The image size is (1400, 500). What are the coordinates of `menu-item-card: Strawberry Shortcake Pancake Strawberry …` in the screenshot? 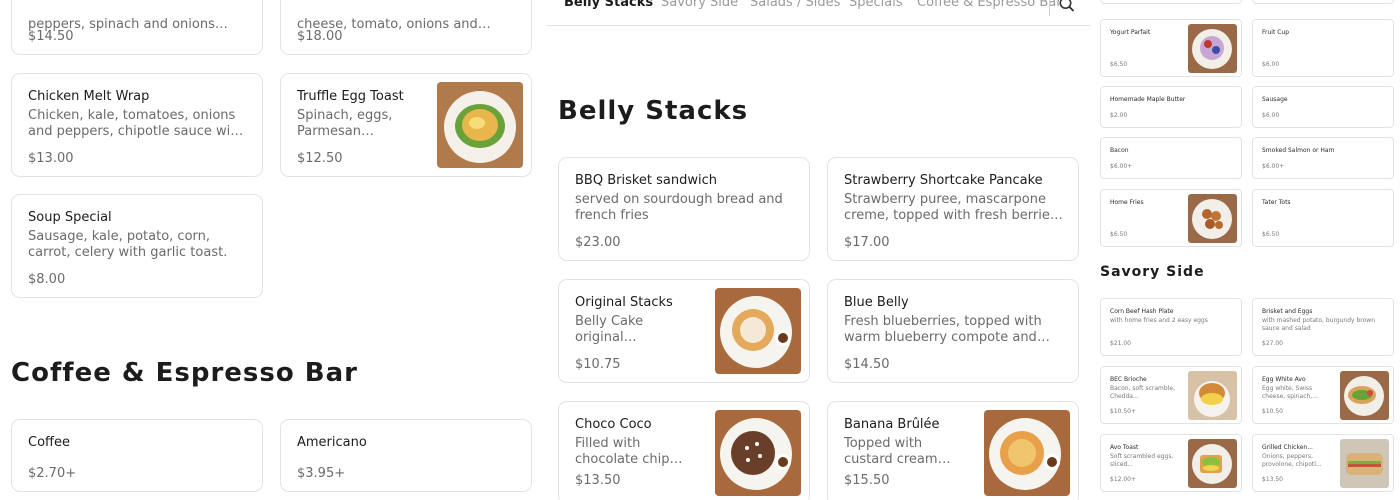 It's located at (953, 209).